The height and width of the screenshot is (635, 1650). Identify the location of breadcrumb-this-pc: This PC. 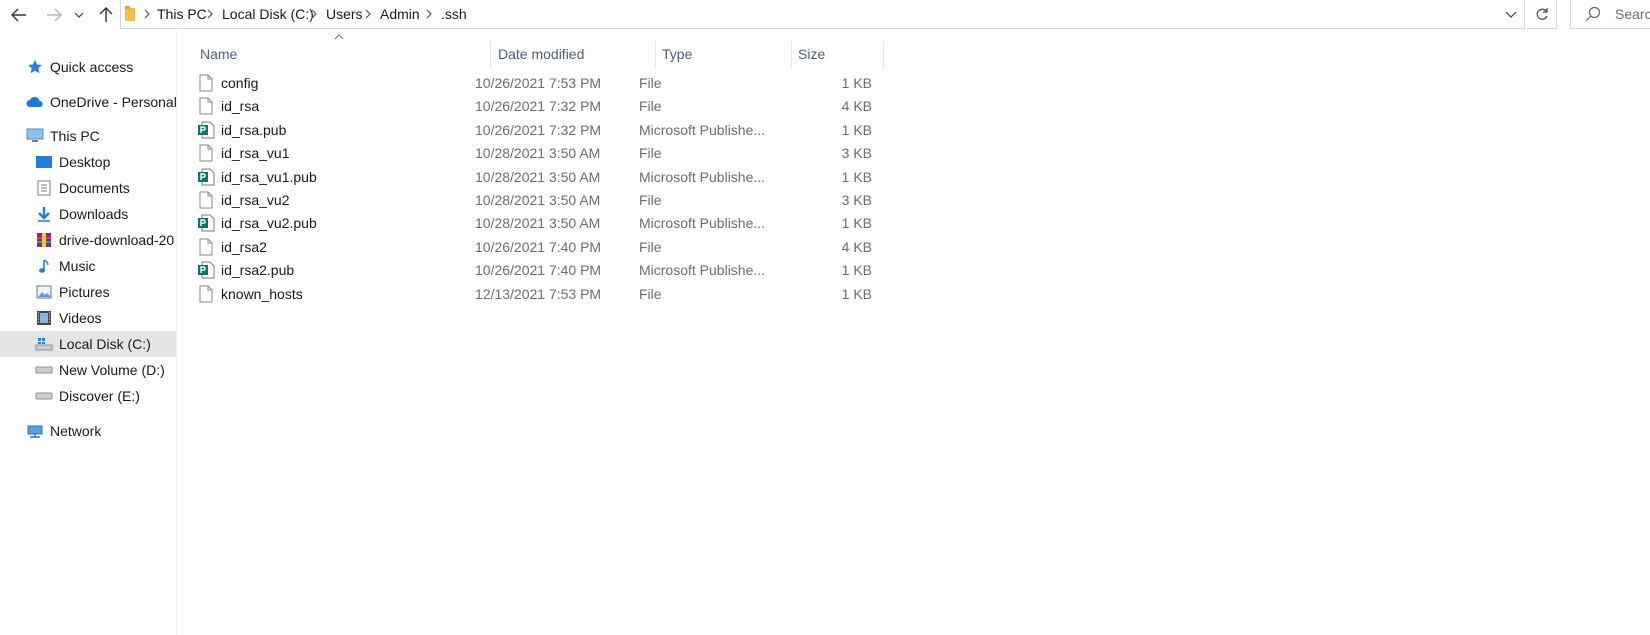
(182, 14).